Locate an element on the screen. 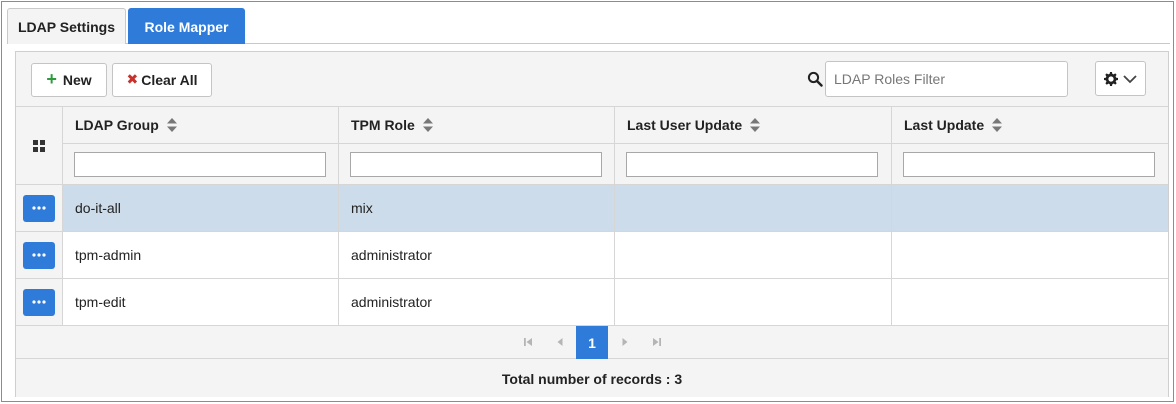 This screenshot has height=404, width=1176. cell-tpm-role: mix is located at coordinates (477, 208).